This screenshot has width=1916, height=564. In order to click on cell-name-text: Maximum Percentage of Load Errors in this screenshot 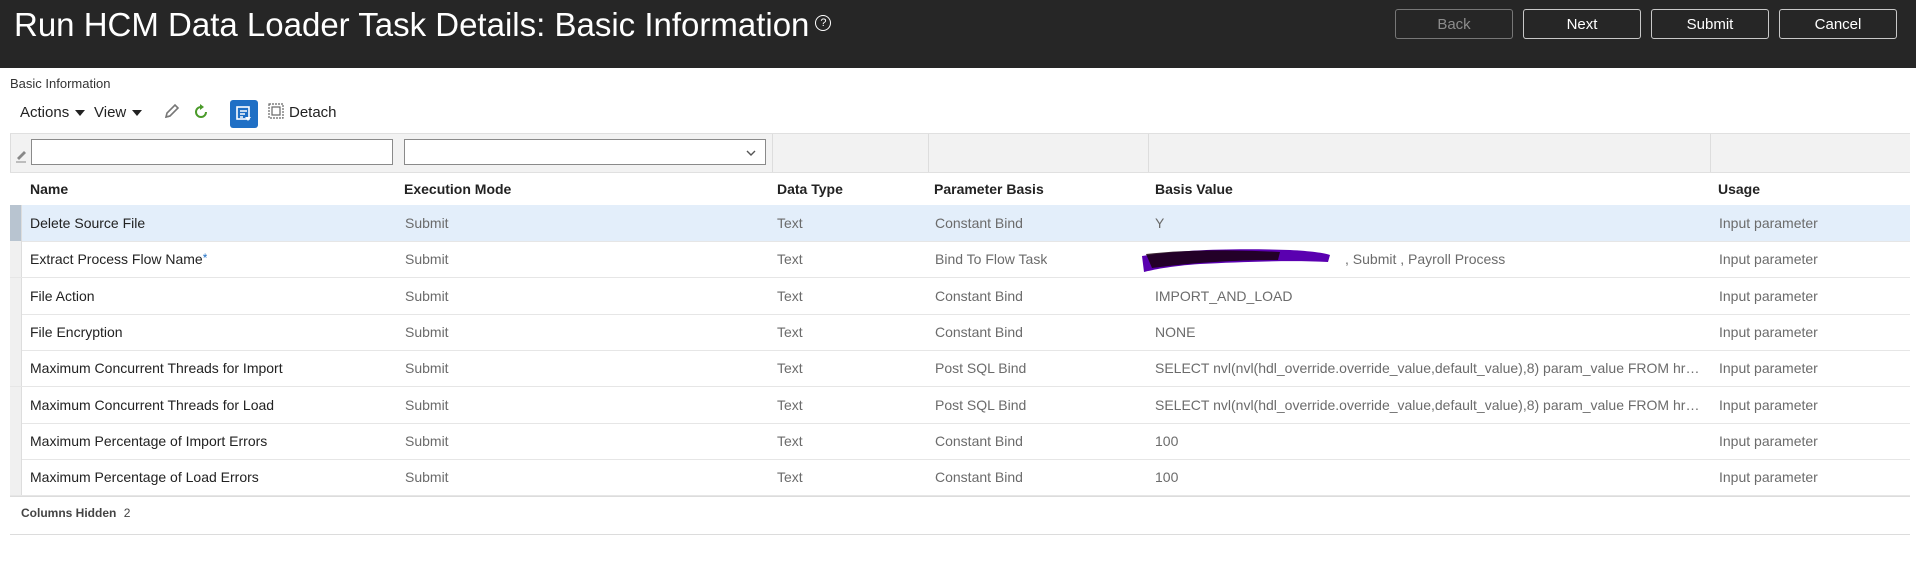, I will do `click(144, 477)`.